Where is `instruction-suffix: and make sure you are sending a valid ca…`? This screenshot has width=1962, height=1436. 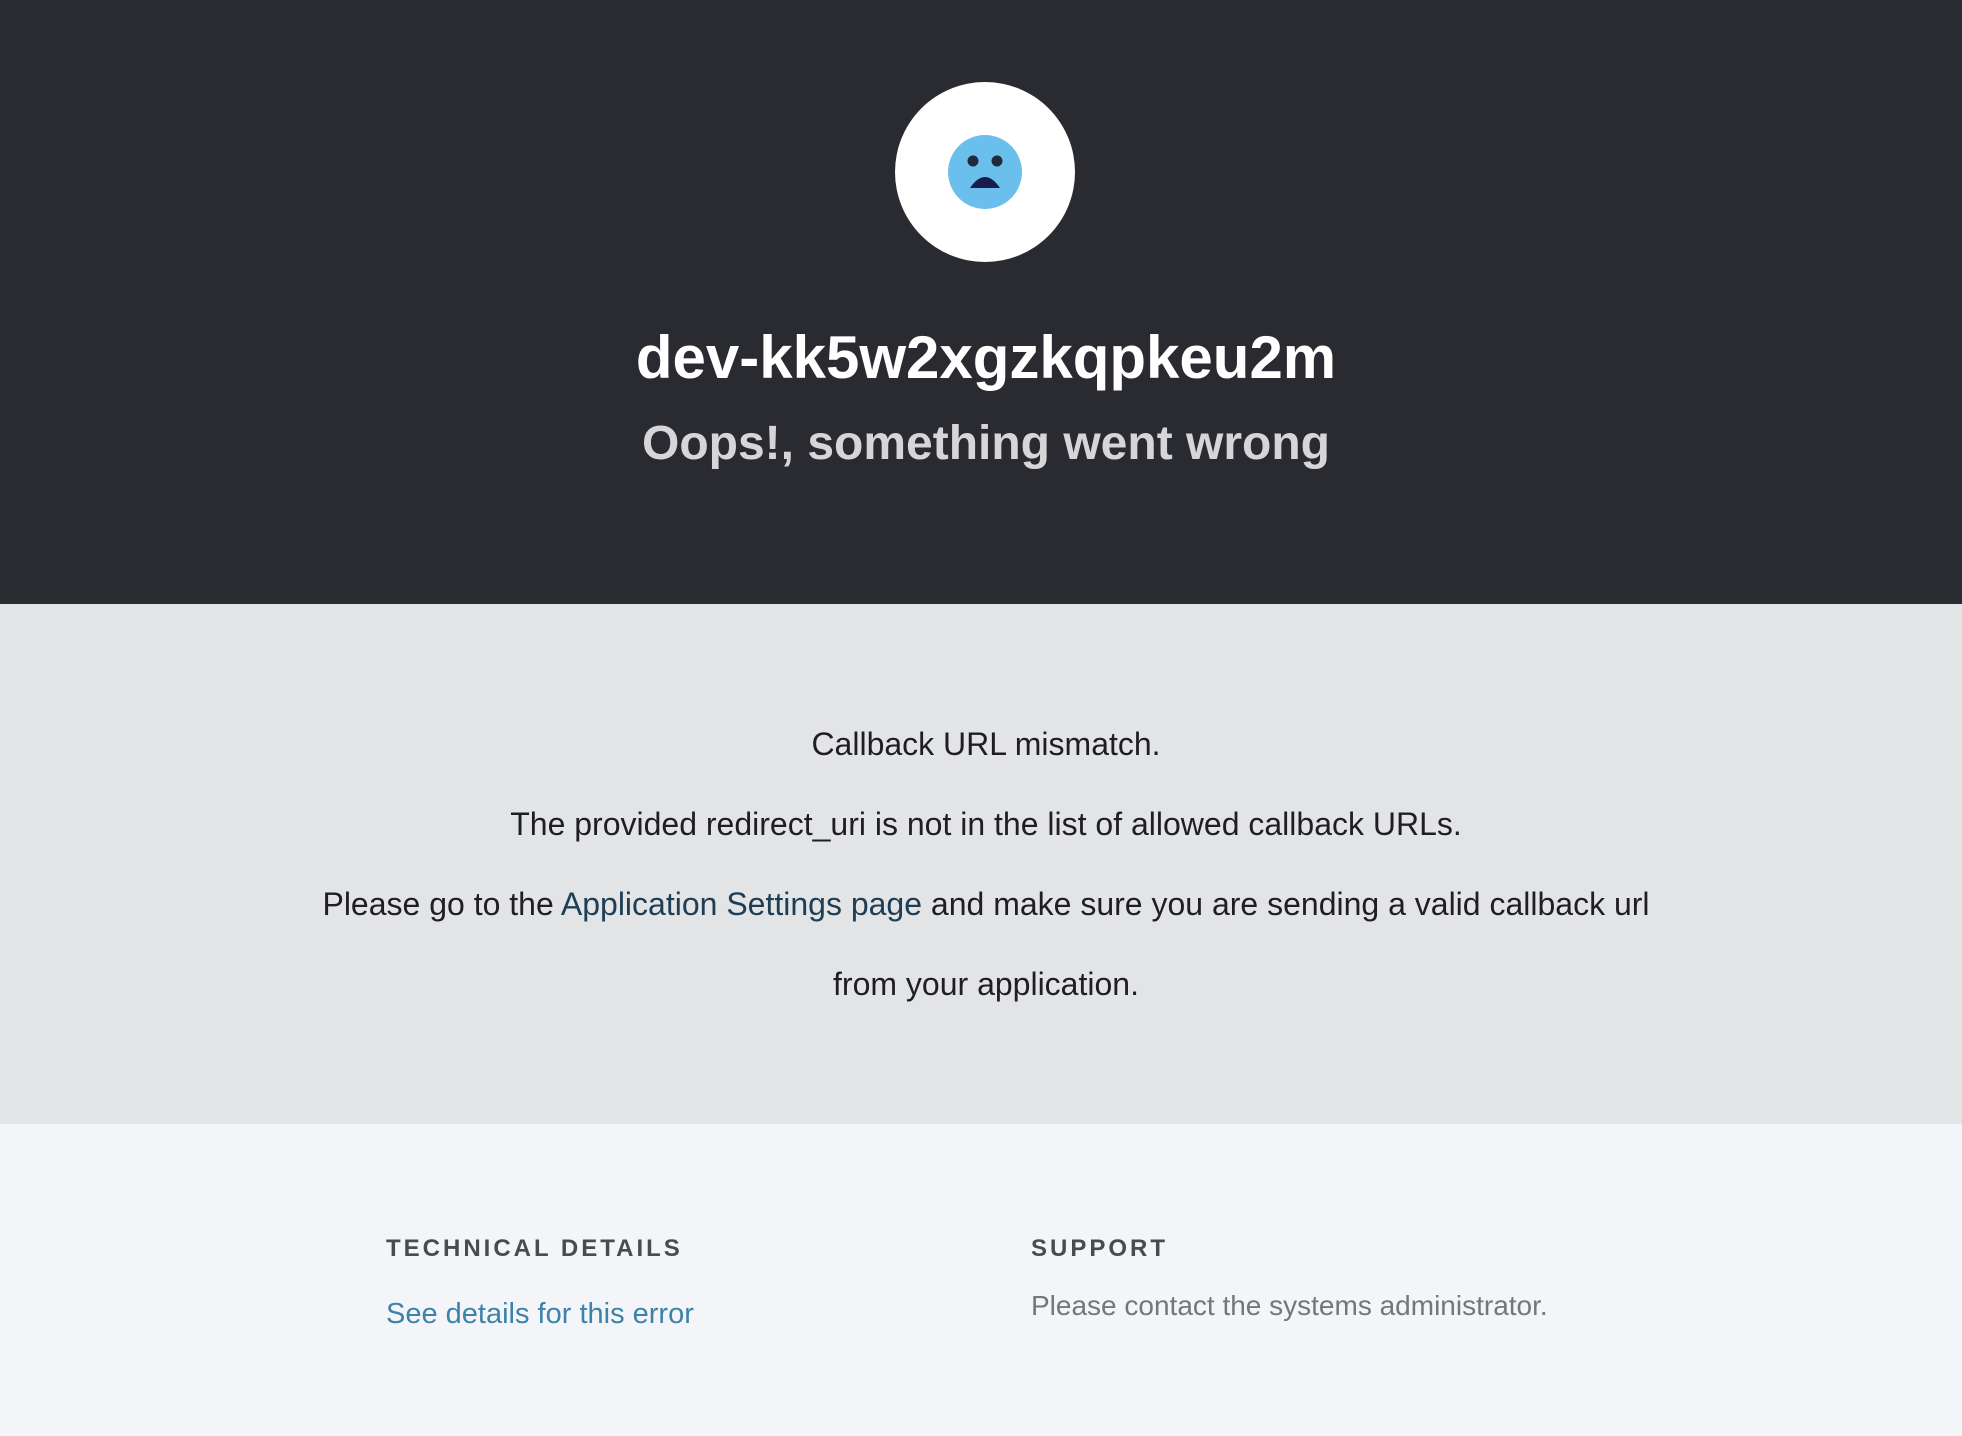
instruction-suffix: and make sure you are sending a valid ca… is located at coordinates (1286, 904).